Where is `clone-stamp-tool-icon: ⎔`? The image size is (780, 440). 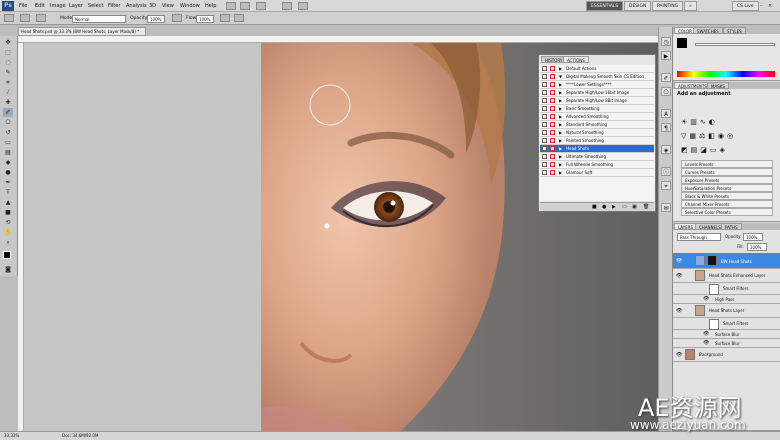
clone-stamp-tool-icon: ⎔ is located at coordinates (8, 122).